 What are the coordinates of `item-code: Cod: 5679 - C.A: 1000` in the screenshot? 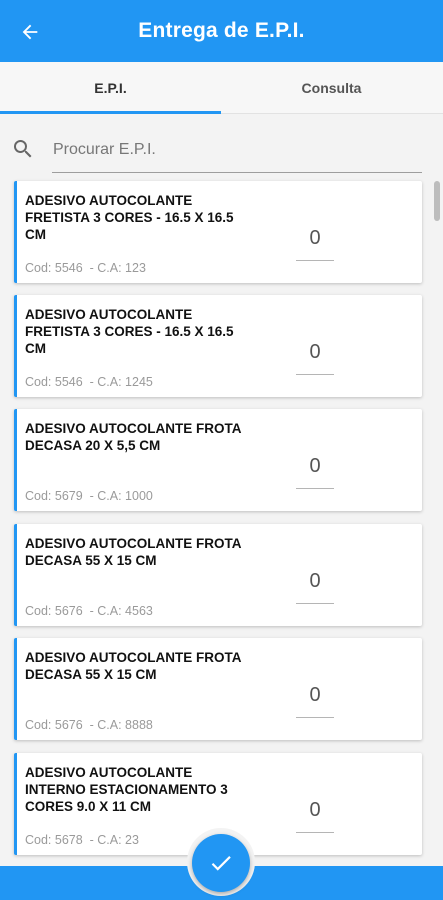 It's located at (89, 496).